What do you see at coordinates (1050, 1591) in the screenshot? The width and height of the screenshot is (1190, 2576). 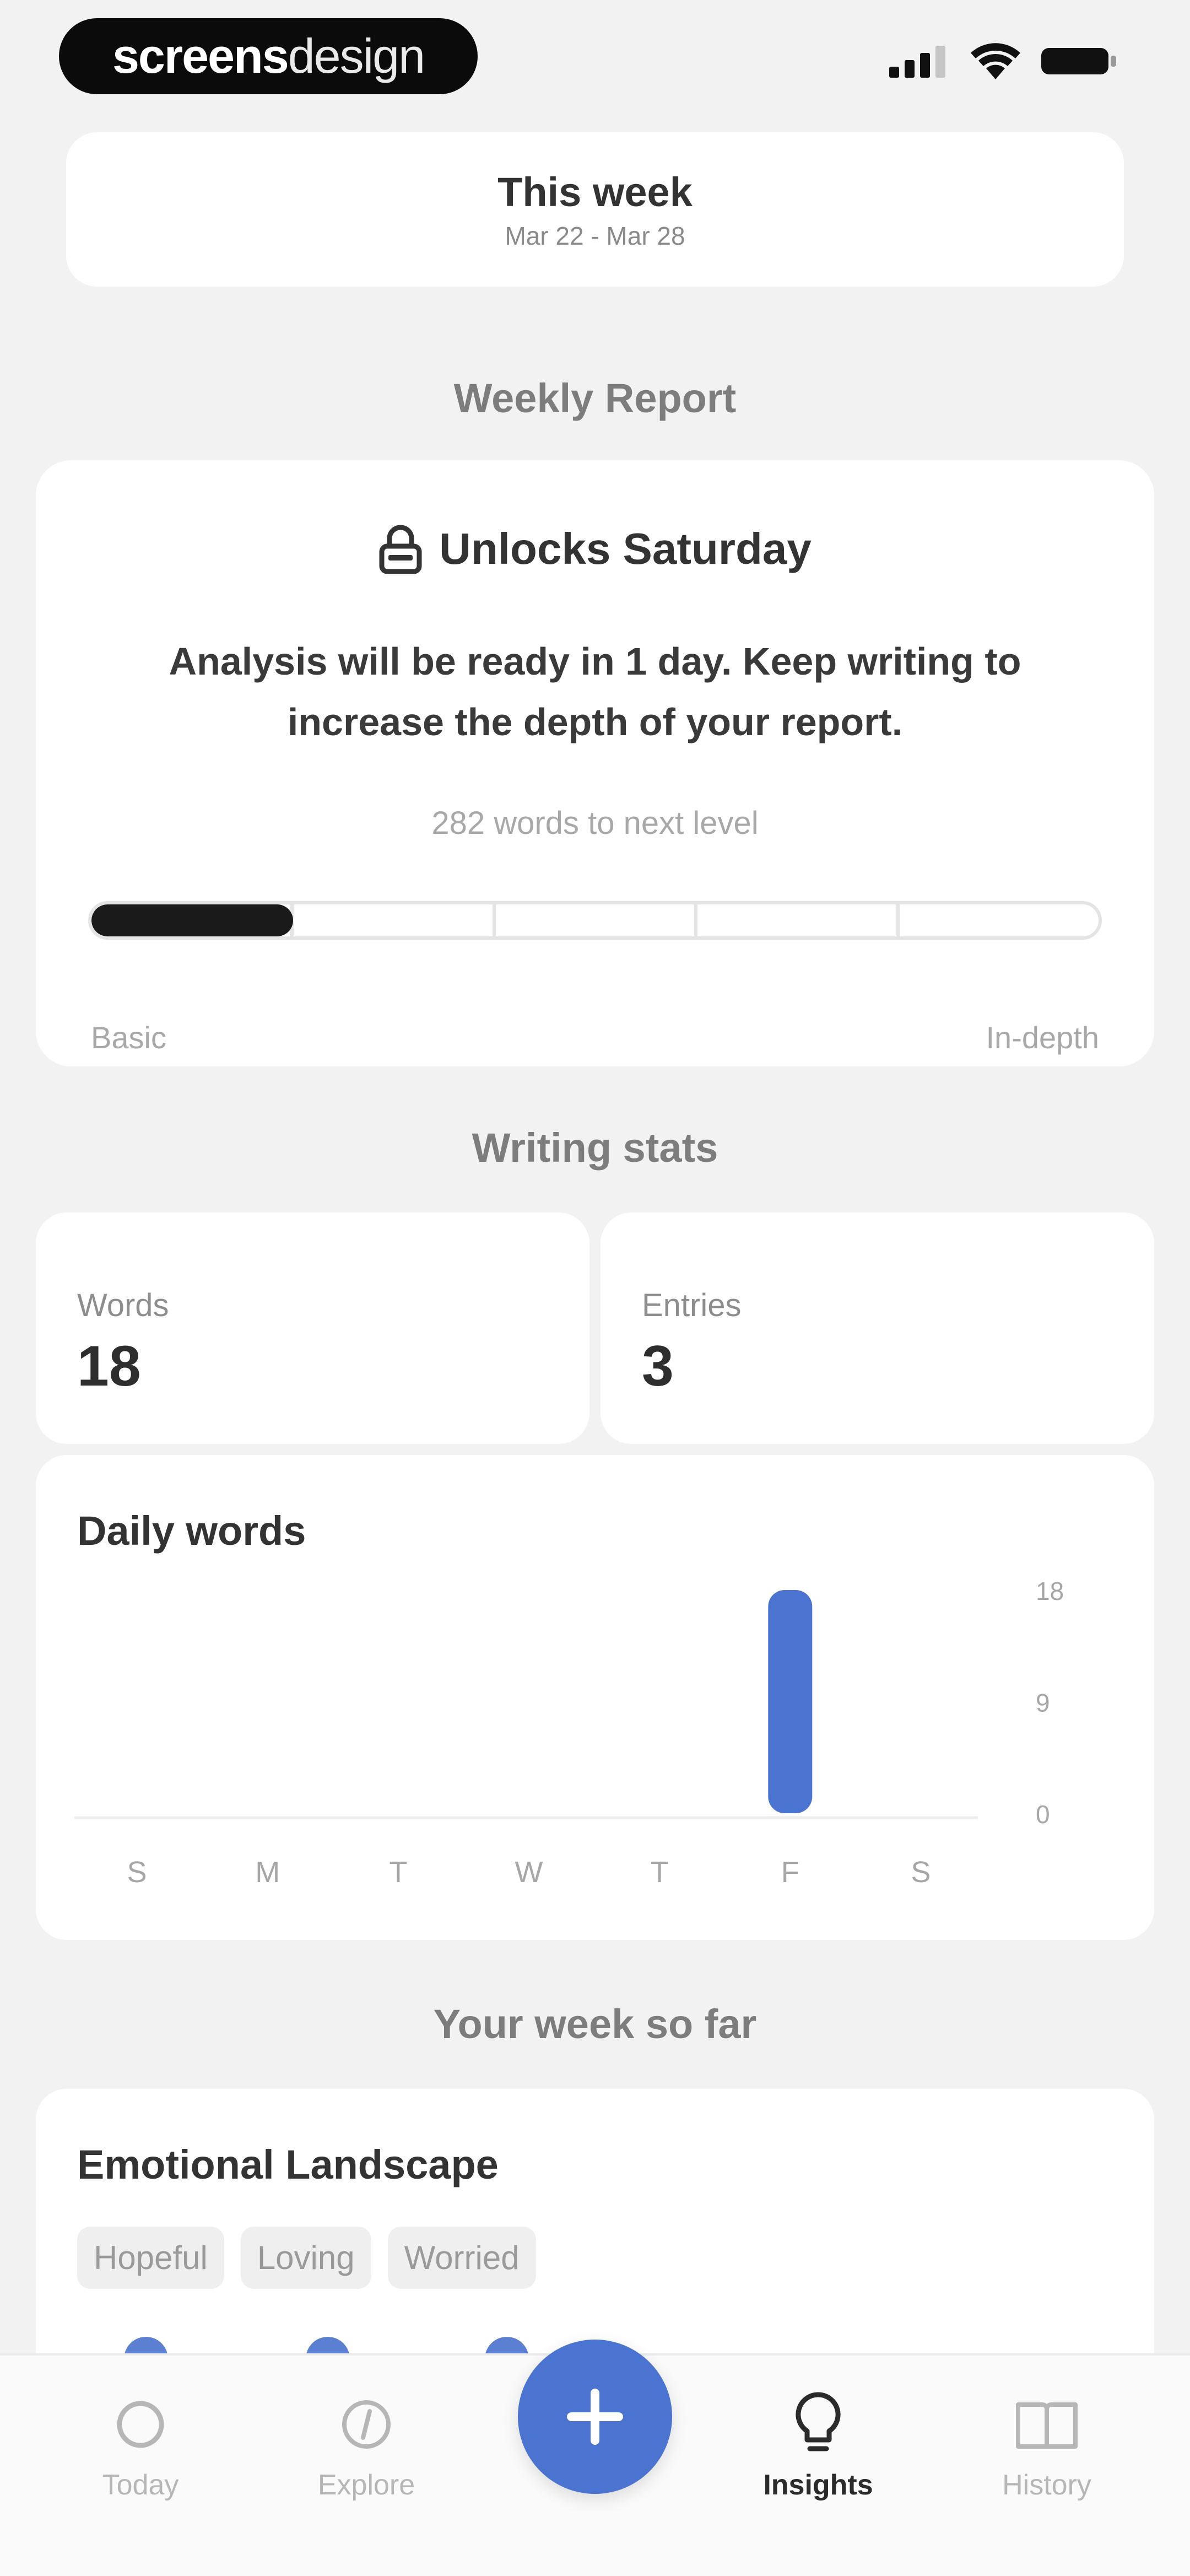 I see `chart-y-tick-label: 18` at bounding box center [1050, 1591].